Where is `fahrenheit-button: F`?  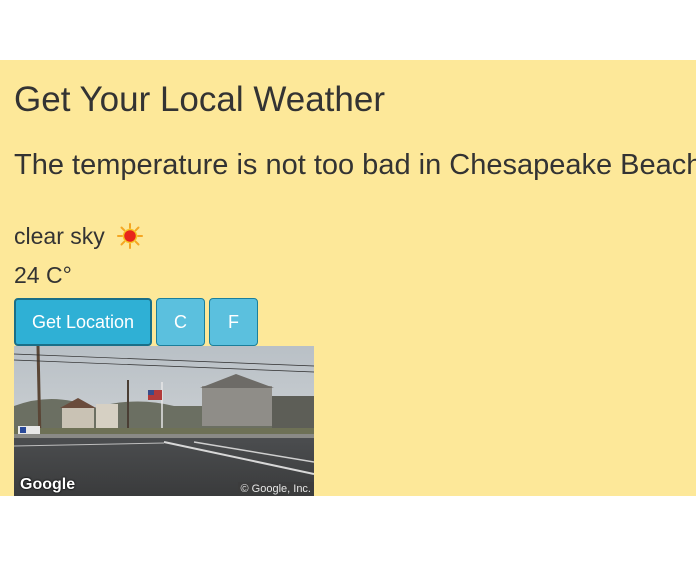
fahrenheit-button: F is located at coordinates (233, 322).